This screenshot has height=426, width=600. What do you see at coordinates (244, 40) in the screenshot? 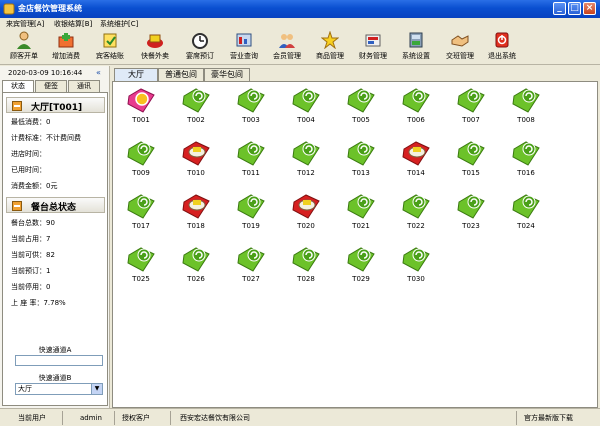
I see `query-icon` at bounding box center [244, 40].